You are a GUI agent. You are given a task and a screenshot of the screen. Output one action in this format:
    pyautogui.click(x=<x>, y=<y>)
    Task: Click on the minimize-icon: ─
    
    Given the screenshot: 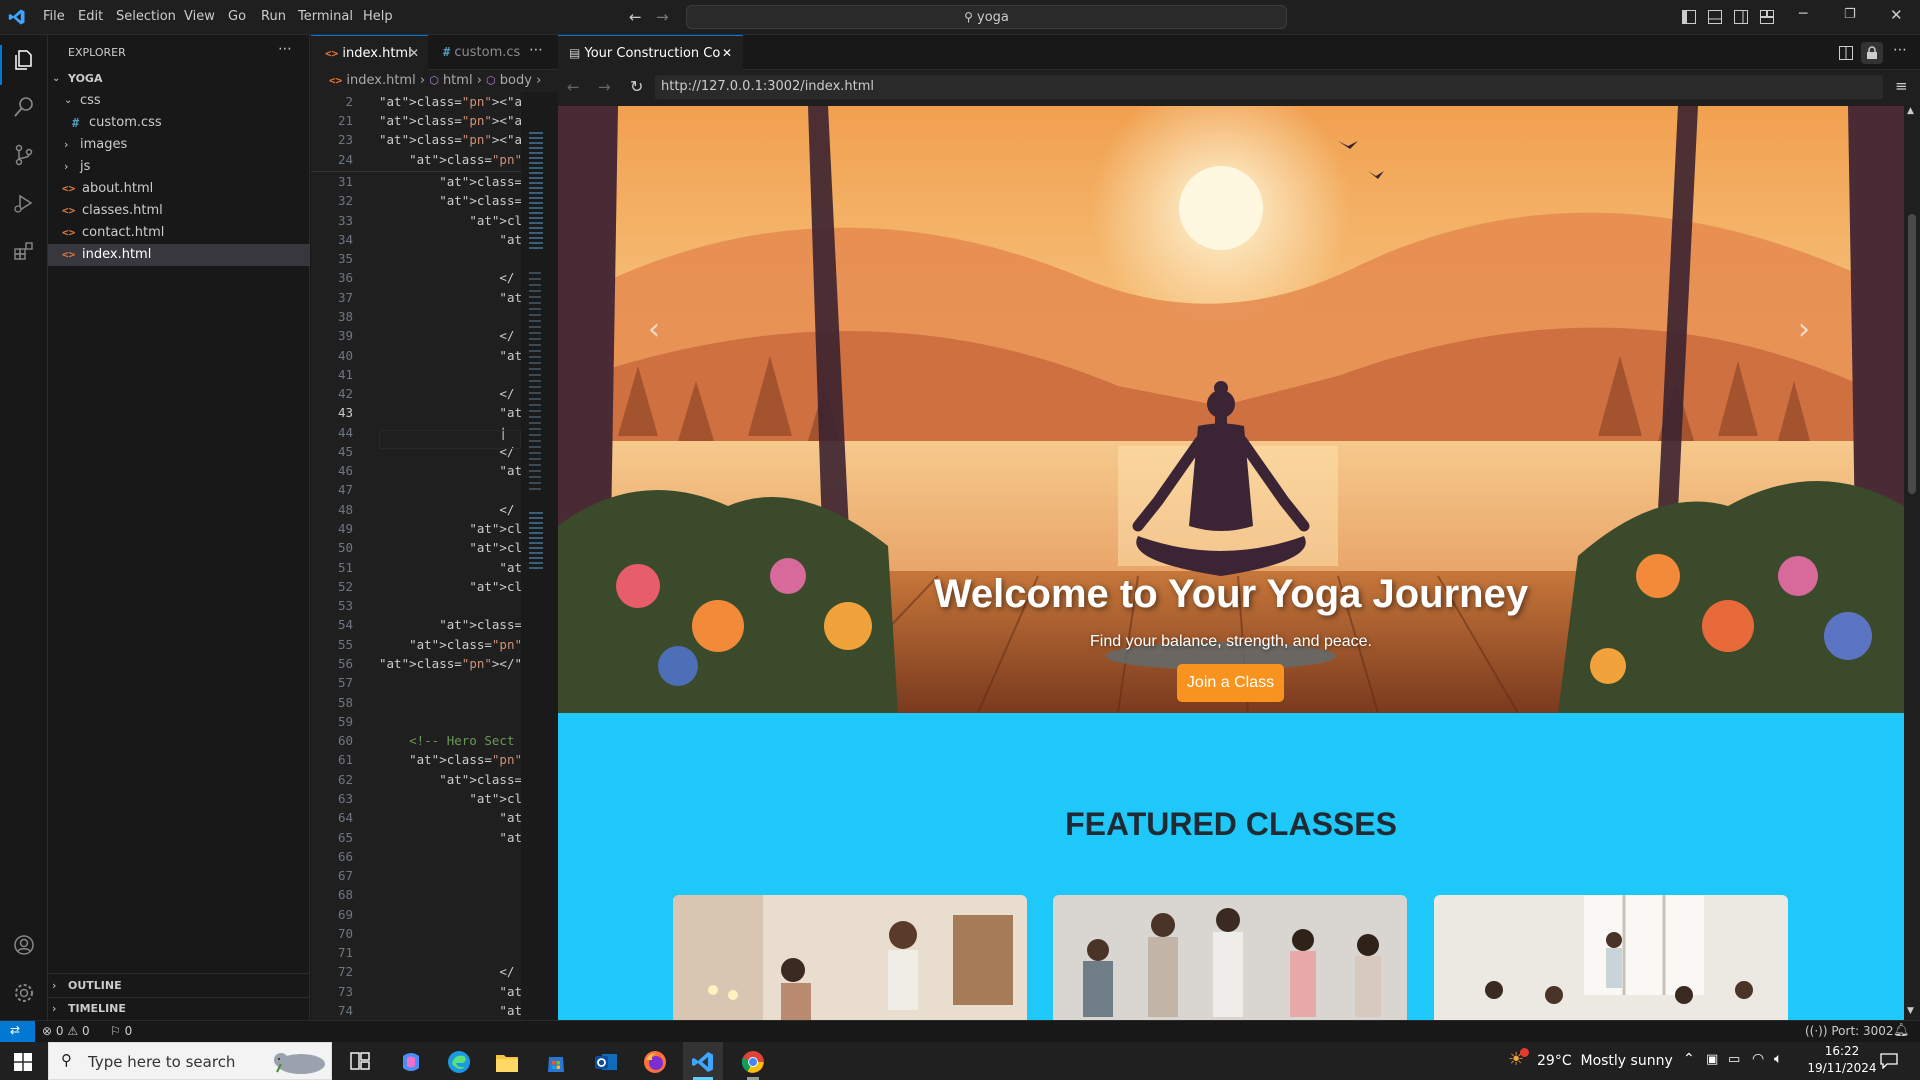 What is the action you would take?
    pyautogui.click(x=1803, y=14)
    